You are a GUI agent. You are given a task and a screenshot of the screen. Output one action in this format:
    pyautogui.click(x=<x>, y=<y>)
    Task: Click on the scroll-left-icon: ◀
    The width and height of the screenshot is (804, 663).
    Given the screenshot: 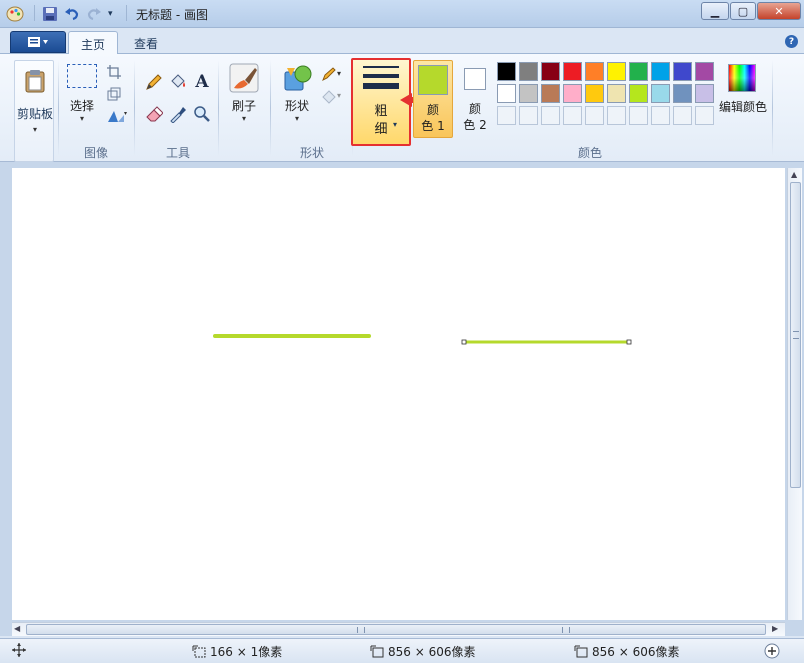 What is the action you would take?
    pyautogui.click(x=17, y=628)
    